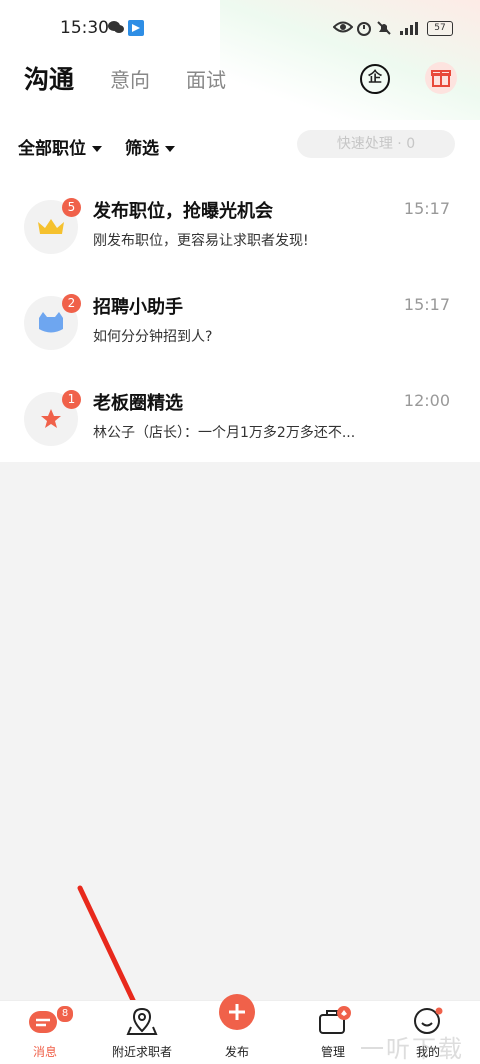  Describe the element at coordinates (427, 1052) in the screenshot. I see `nav-label: 我的` at that location.